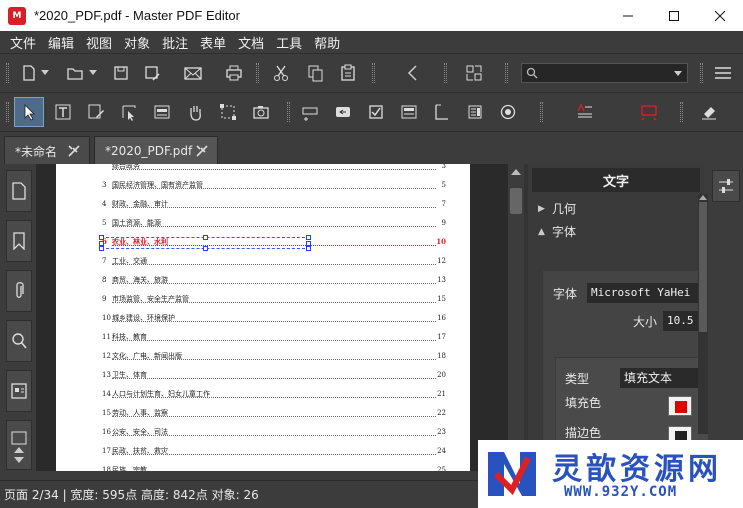 This screenshot has height=508, width=743. I want to click on toc-entry: 3 国民经济管理、国有资产监管 5, so click(274, 185).